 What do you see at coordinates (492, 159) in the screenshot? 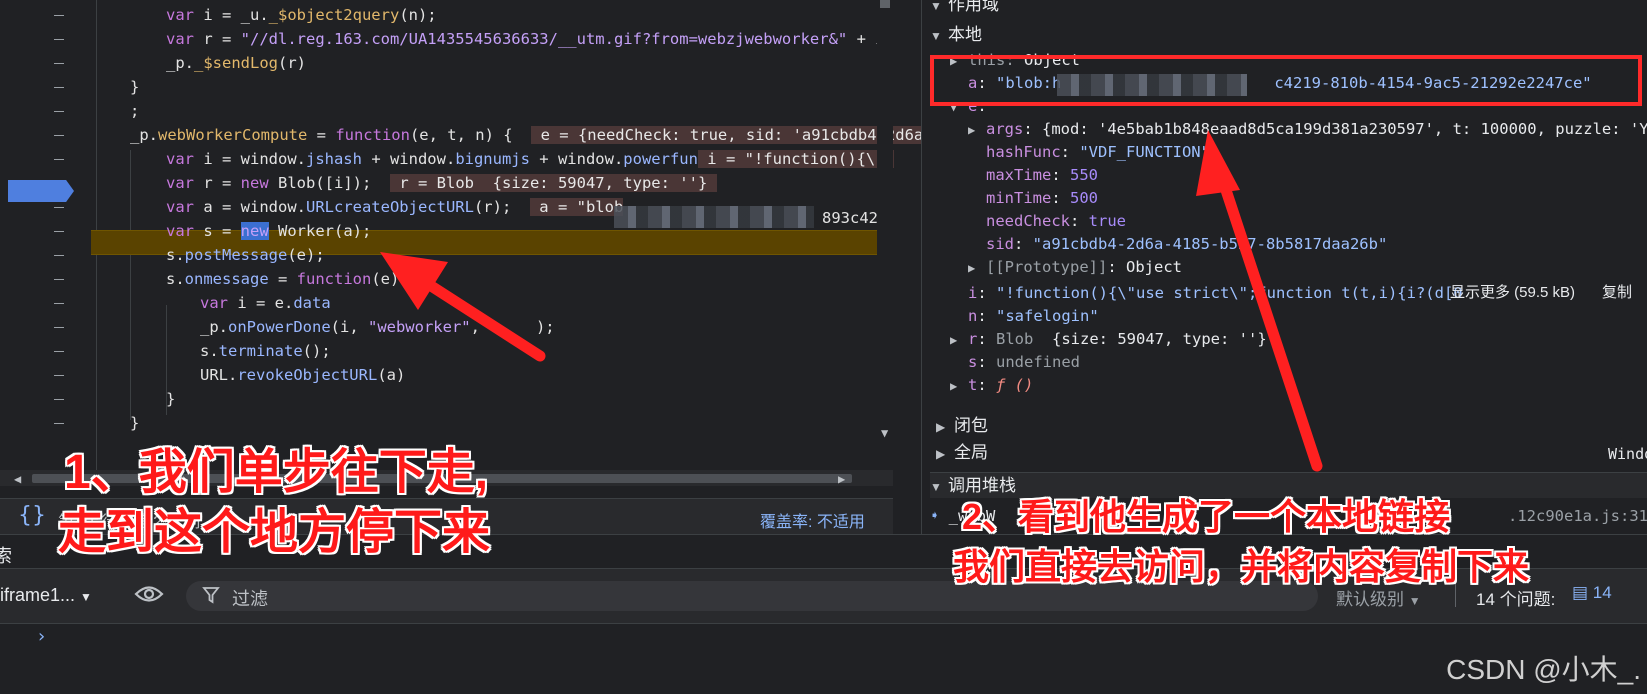
I see `code-token: bignumjs` at bounding box center [492, 159].